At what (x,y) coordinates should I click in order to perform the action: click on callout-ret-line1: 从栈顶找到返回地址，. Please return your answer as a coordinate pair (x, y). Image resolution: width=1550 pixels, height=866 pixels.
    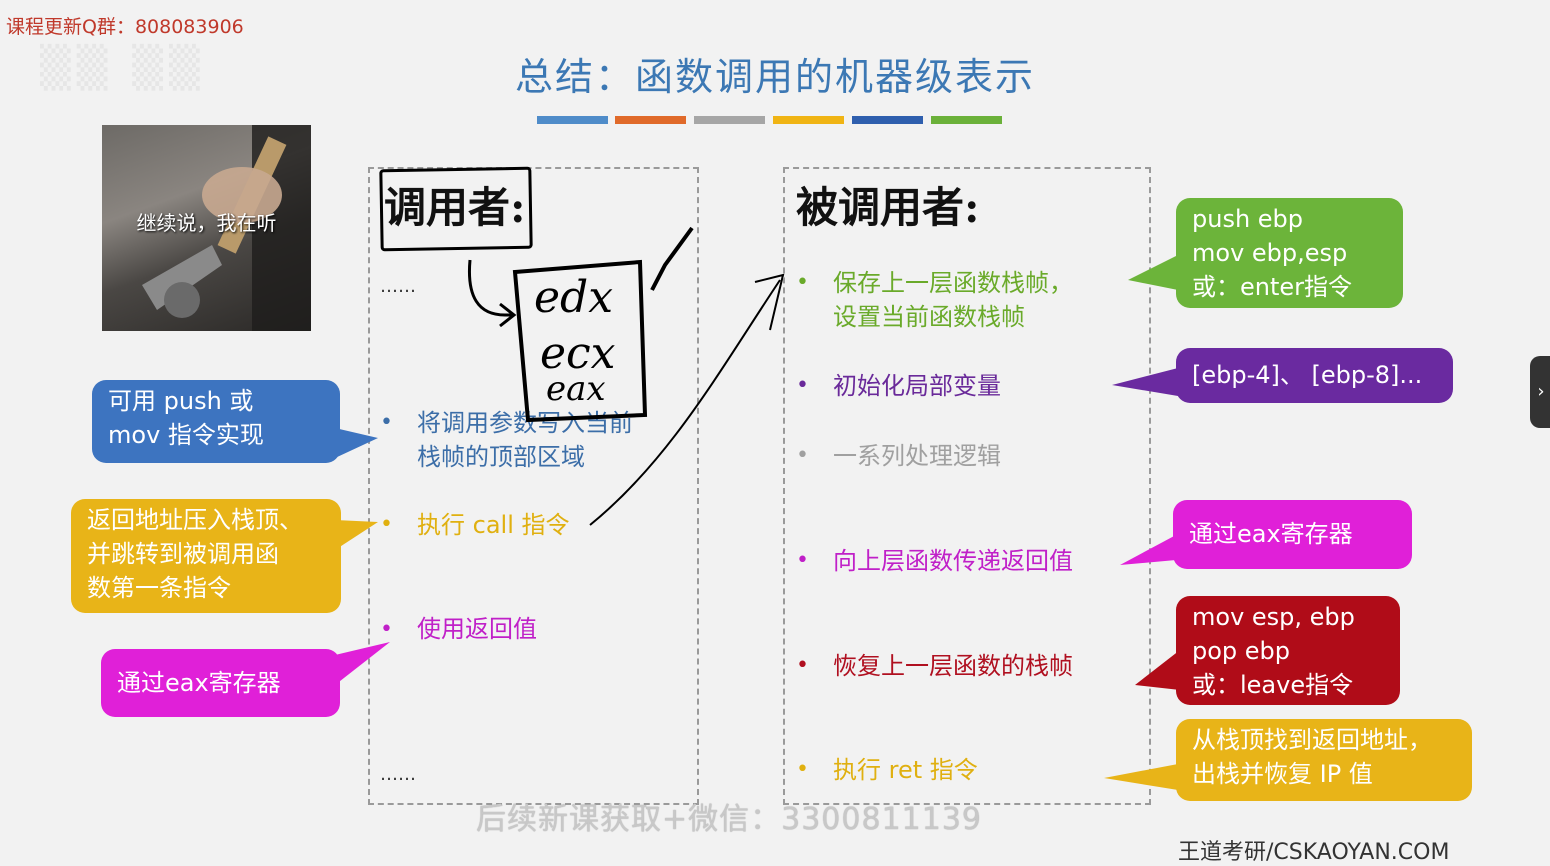
    Looking at the image, I should click on (1312, 740).